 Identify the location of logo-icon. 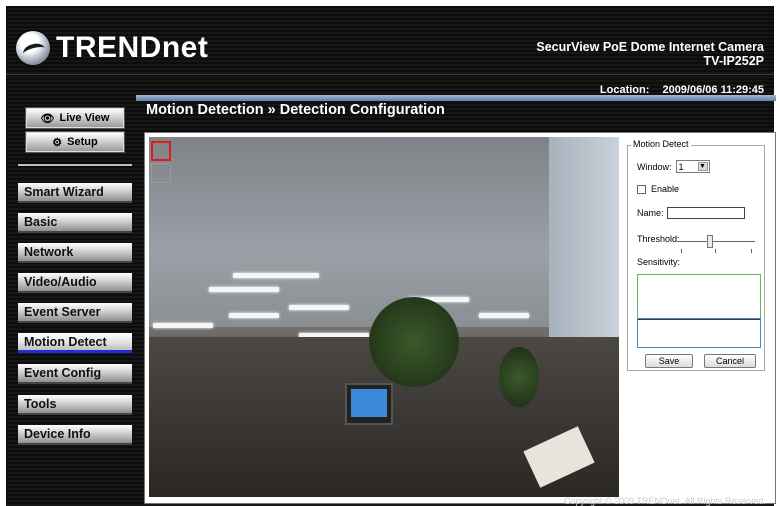
(33, 48).